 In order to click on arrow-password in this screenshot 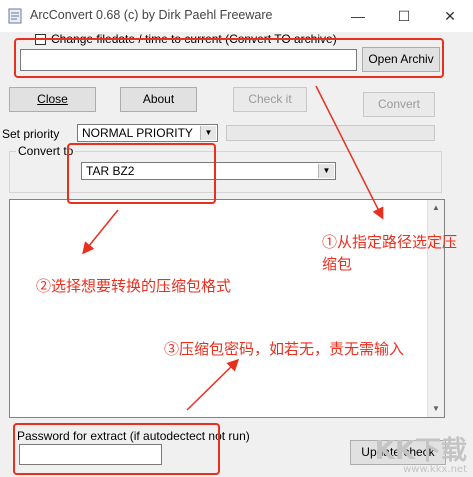, I will do `click(213, 384)`.